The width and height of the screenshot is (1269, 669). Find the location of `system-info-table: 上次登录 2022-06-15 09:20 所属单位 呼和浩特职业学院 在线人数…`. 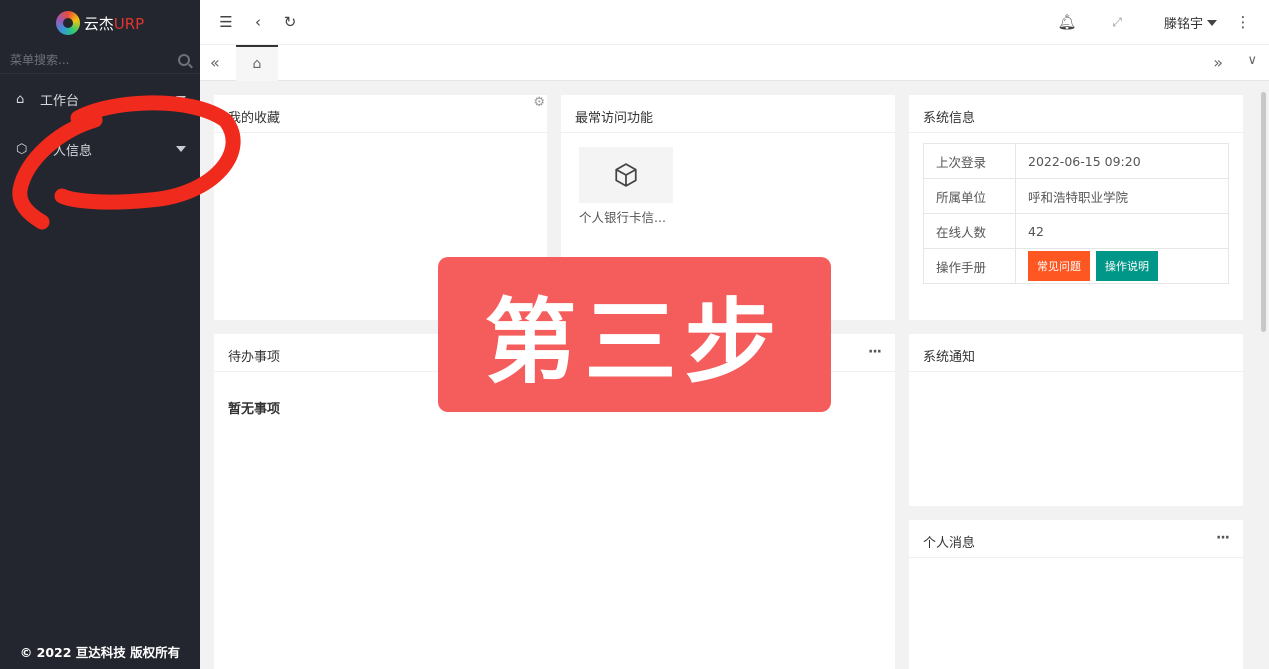

system-info-table: 上次登录 2022-06-15 09:20 所属单位 呼和浩特职业学院 在线人数… is located at coordinates (1076, 213).